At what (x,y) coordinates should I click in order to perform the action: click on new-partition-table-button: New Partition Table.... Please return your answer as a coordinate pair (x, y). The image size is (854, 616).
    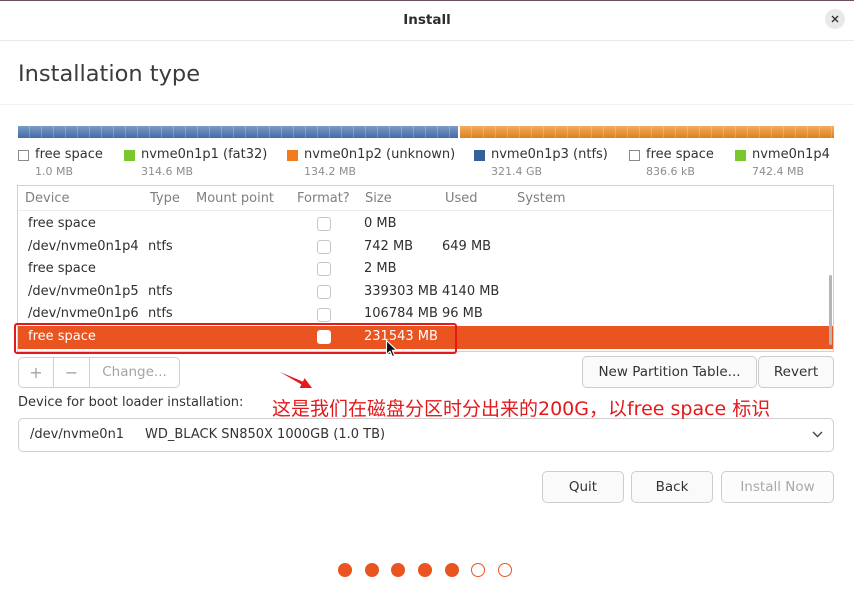
    Looking at the image, I should click on (669, 372).